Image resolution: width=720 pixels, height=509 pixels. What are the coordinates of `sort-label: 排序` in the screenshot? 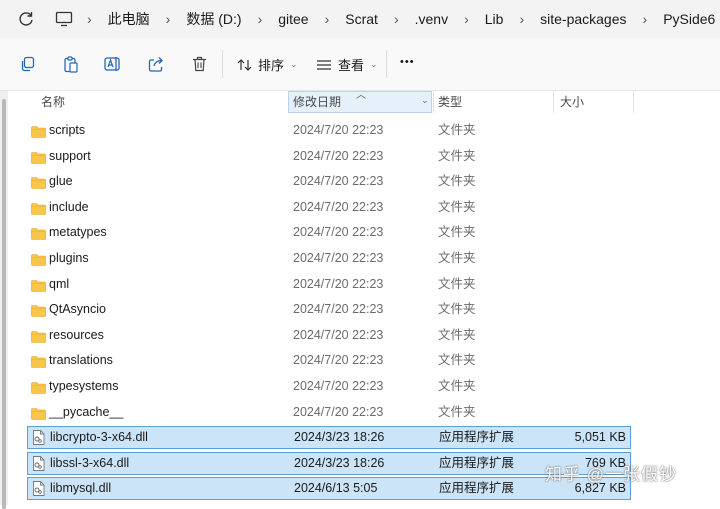 It's located at (271, 65).